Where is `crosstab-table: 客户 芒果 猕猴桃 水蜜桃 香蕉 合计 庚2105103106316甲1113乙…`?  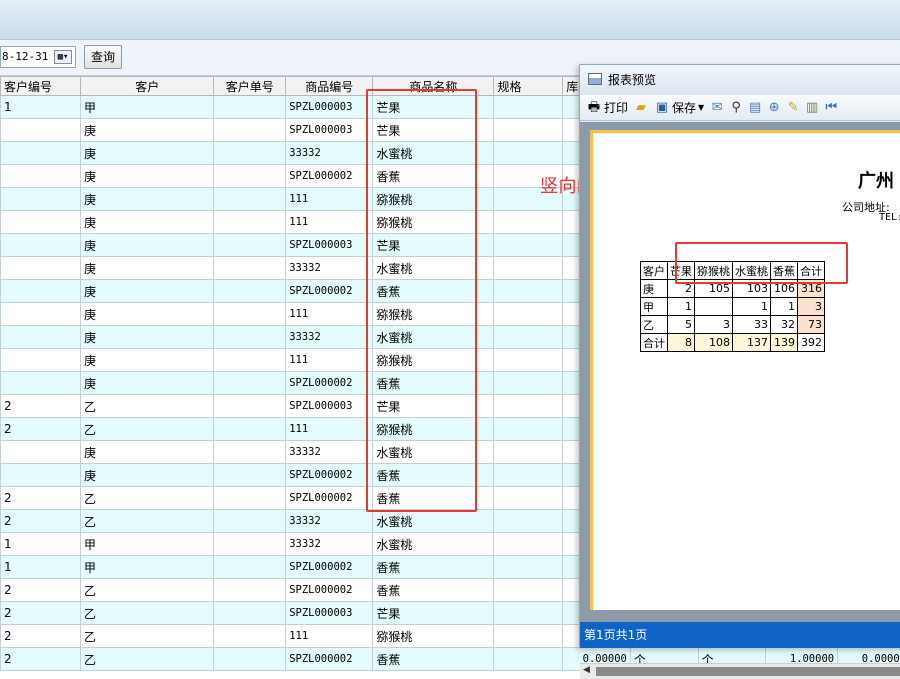
crosstab-table: 客户 芒果 猕猴桃 水蜜桃 香蕉 合计 庚2105103106316甲1113乙… is located at coordinates (732, 306).